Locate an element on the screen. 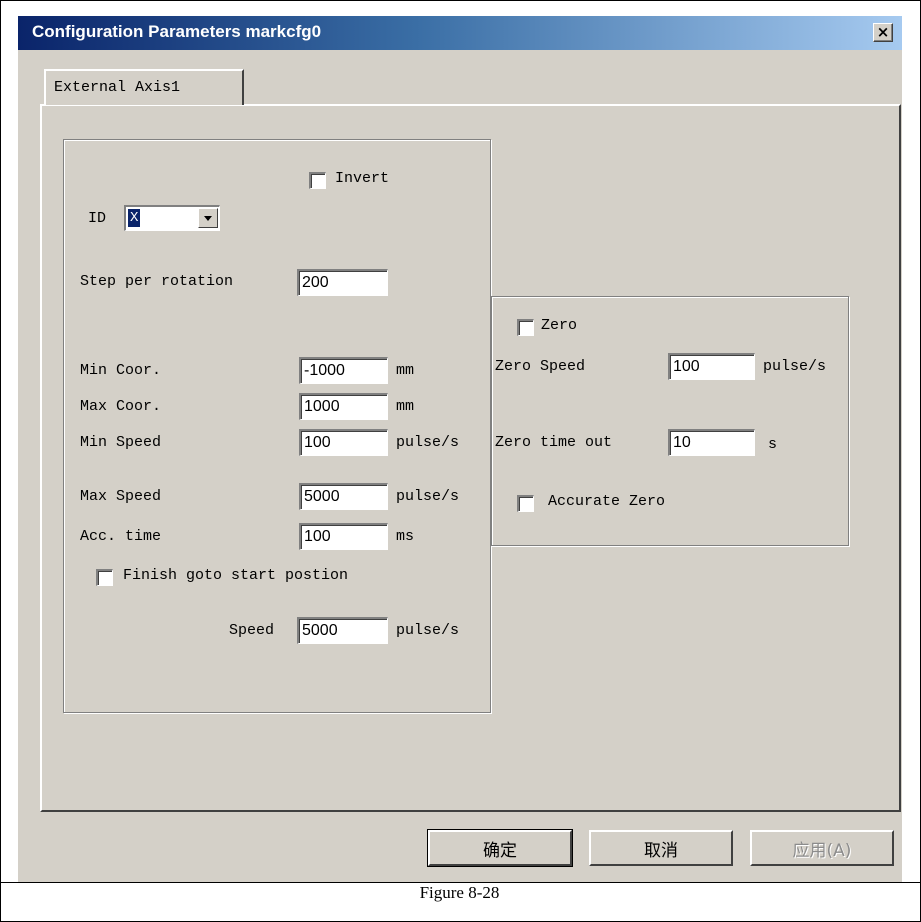  close-icon: × is located at coordinates (883, 32).